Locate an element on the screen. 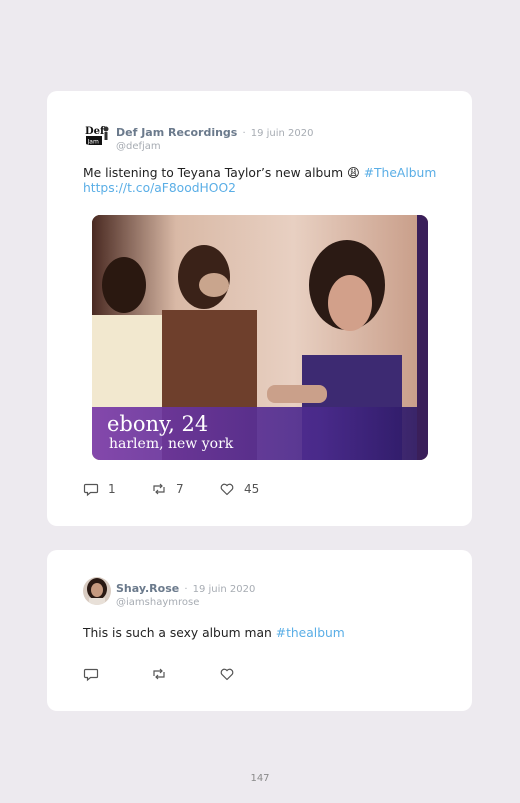 This screenshot has height=803, width=520. author-handle: @defjam is located at coordinates (214, 146).